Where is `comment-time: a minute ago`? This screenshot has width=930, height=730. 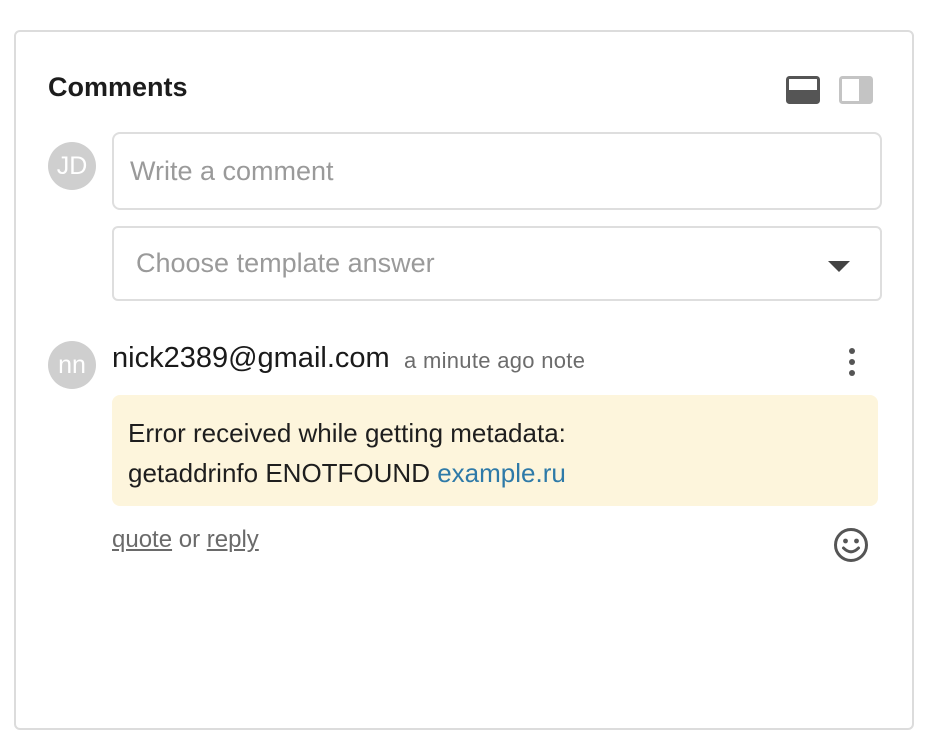
comment-time: a minute ago is located at coordinates (469, 360).